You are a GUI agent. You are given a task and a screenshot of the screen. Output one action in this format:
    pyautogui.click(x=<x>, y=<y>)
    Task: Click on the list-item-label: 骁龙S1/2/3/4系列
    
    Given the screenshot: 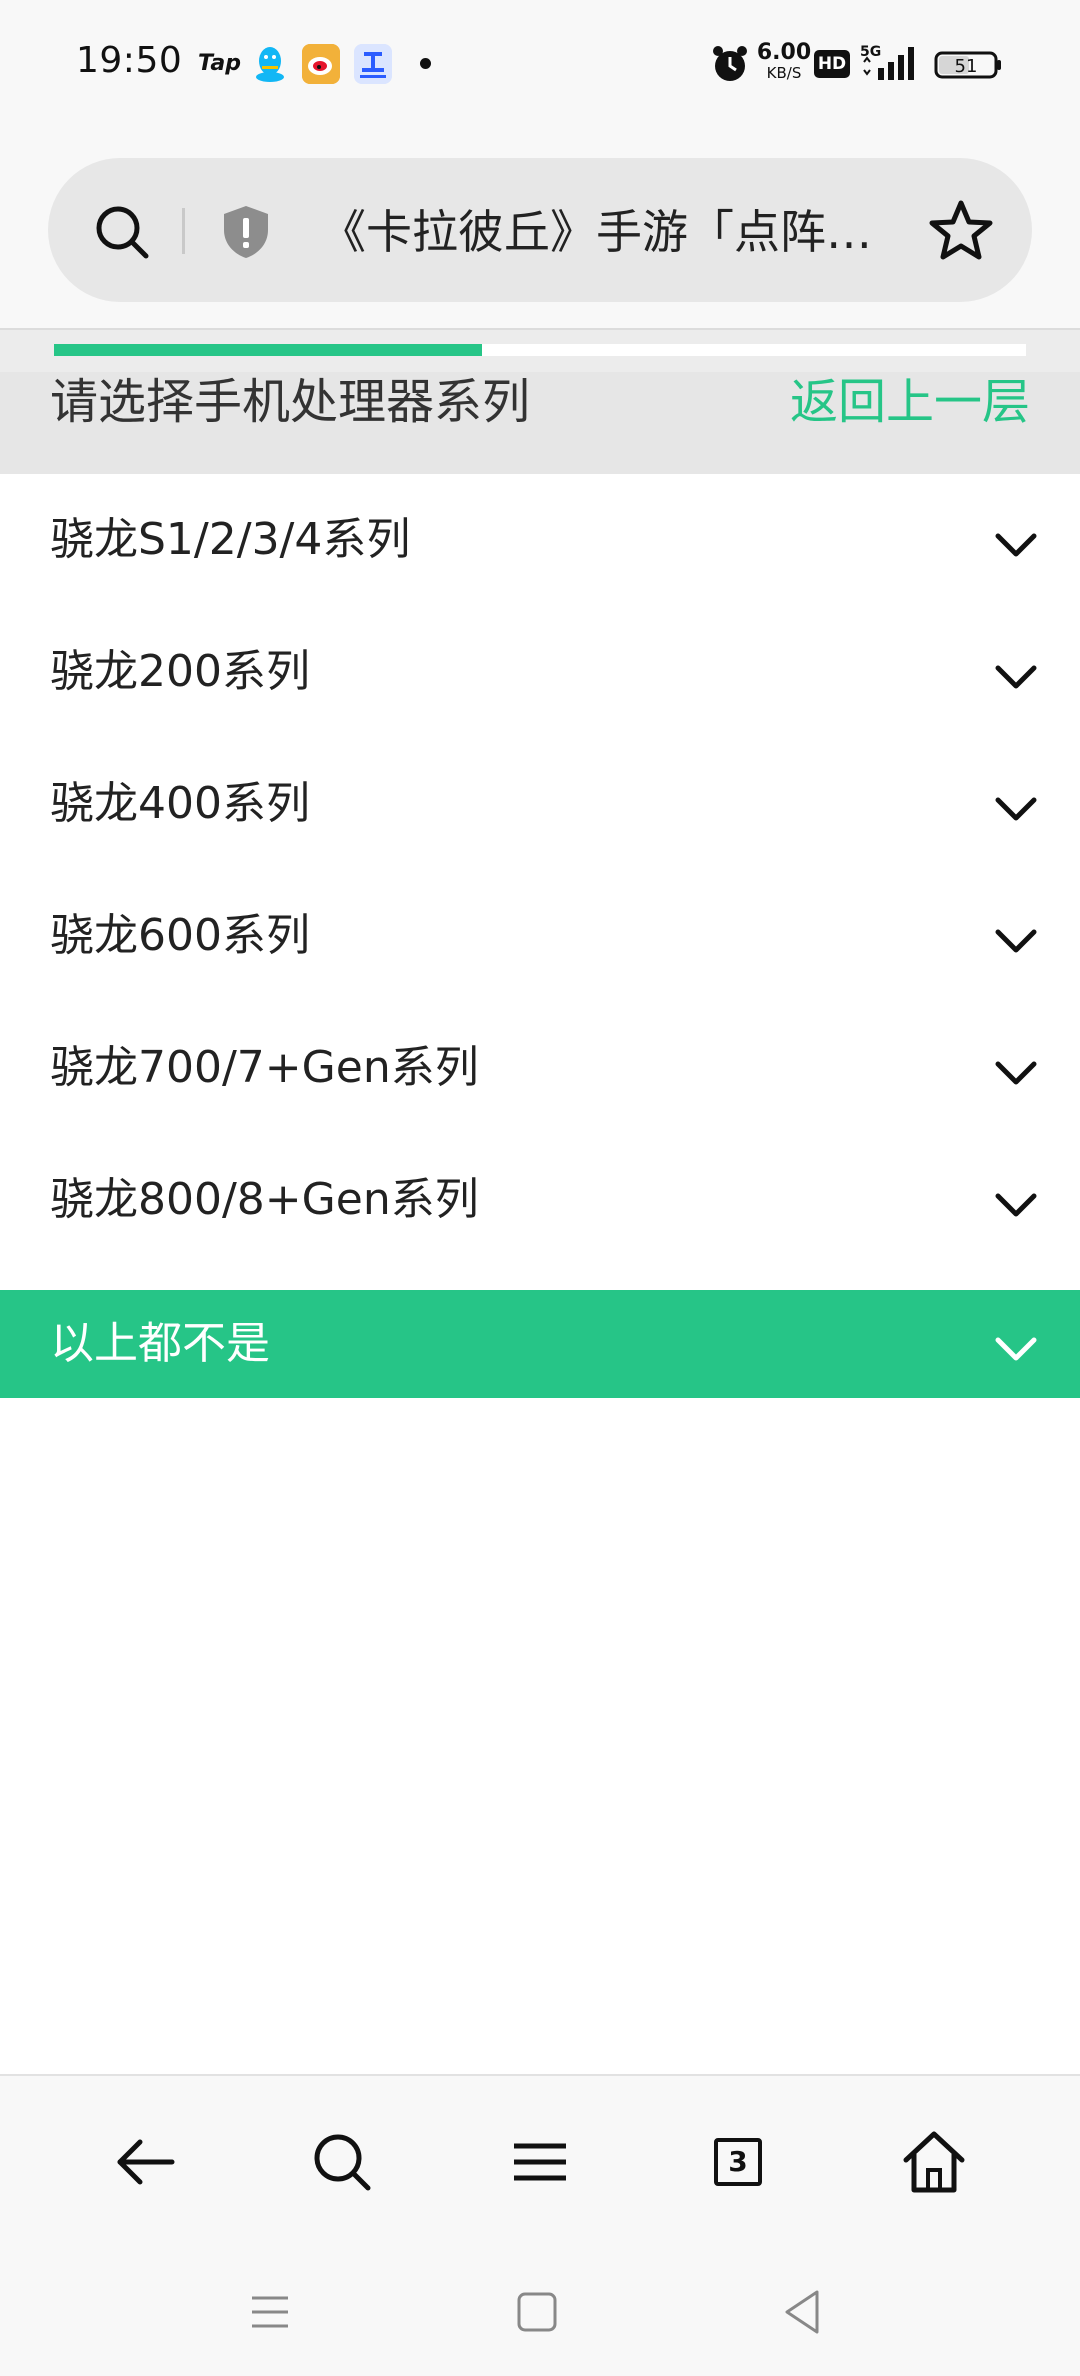 What is the action you would take?
    pyautogui.click(x=230, y=539)
    